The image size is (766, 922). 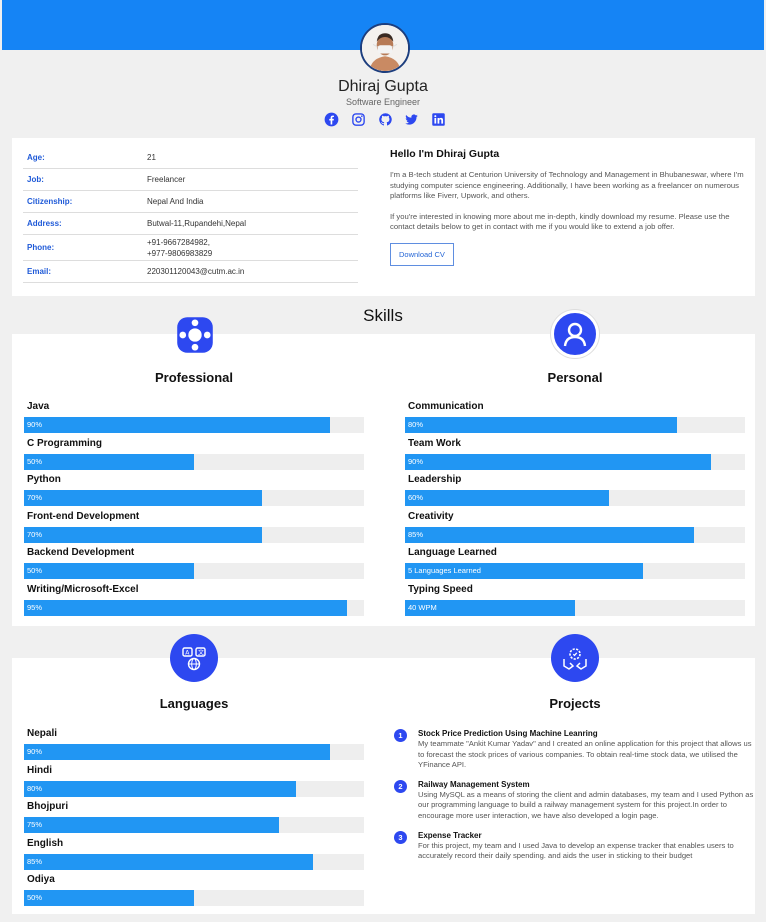 I want to click on skill-item: Front-end Development 70%, so click(x=194, y=528).